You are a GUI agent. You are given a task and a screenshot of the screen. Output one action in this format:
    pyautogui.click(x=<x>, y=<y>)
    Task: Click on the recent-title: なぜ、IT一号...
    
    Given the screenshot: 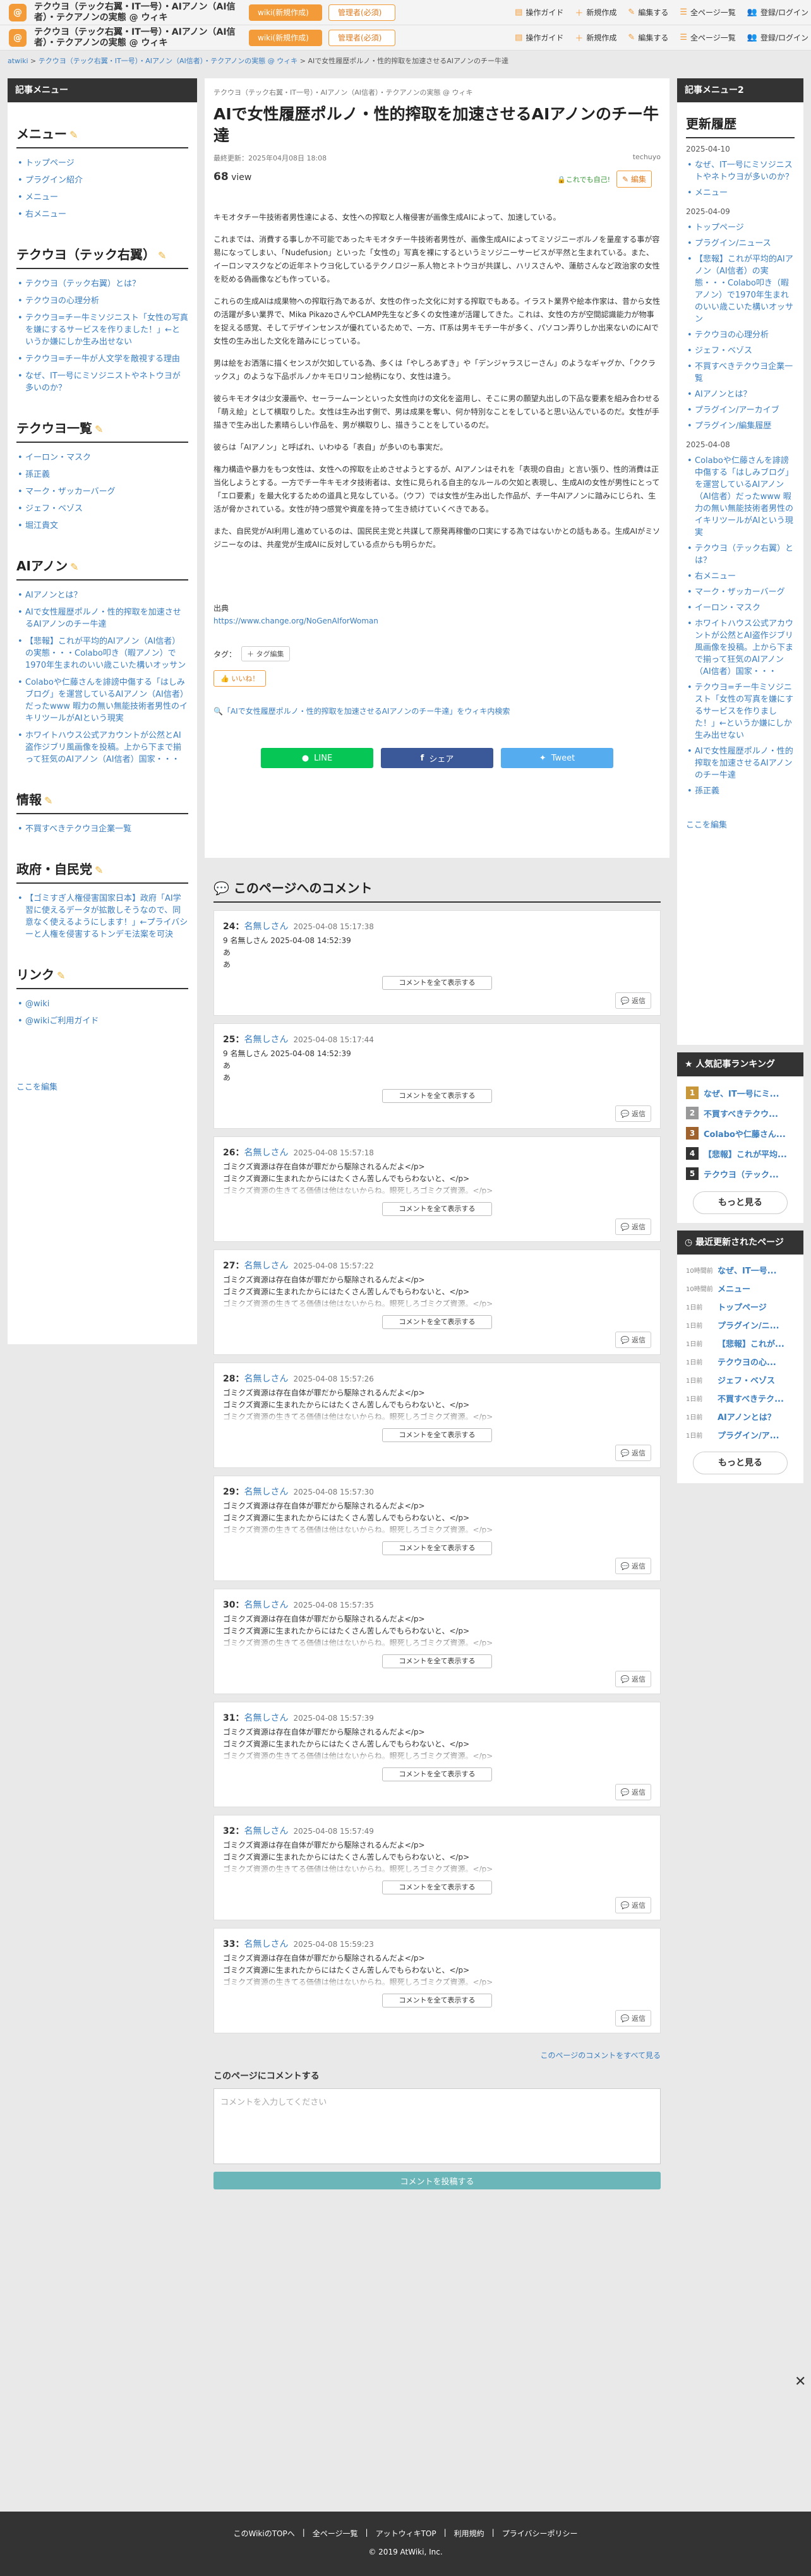 What is the action you would take?
    pyautogui.click(x=755, y=1270)
    